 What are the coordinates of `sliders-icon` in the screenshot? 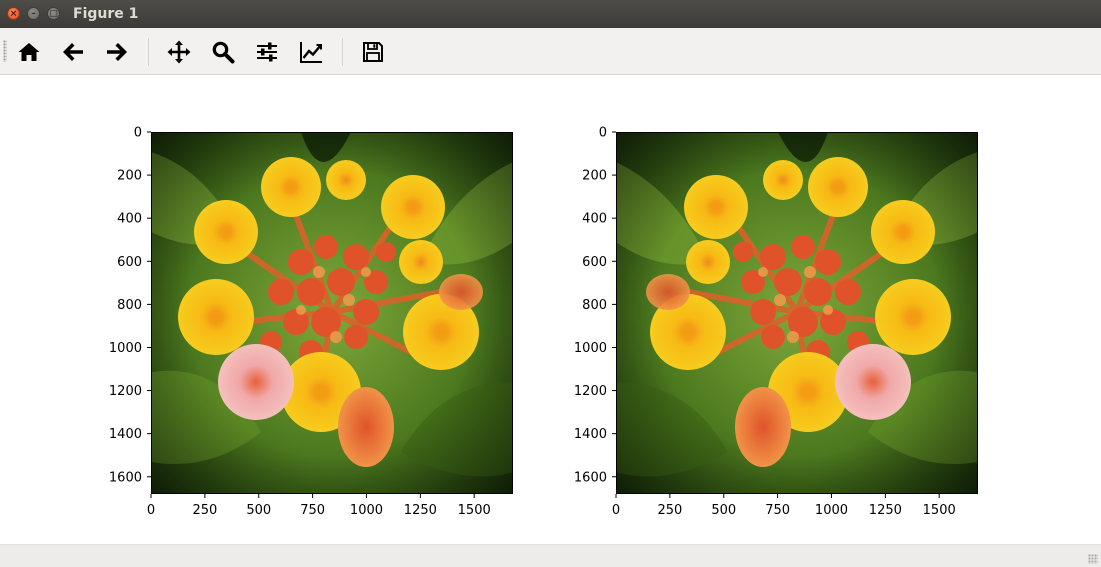 It's located at (267, 52).